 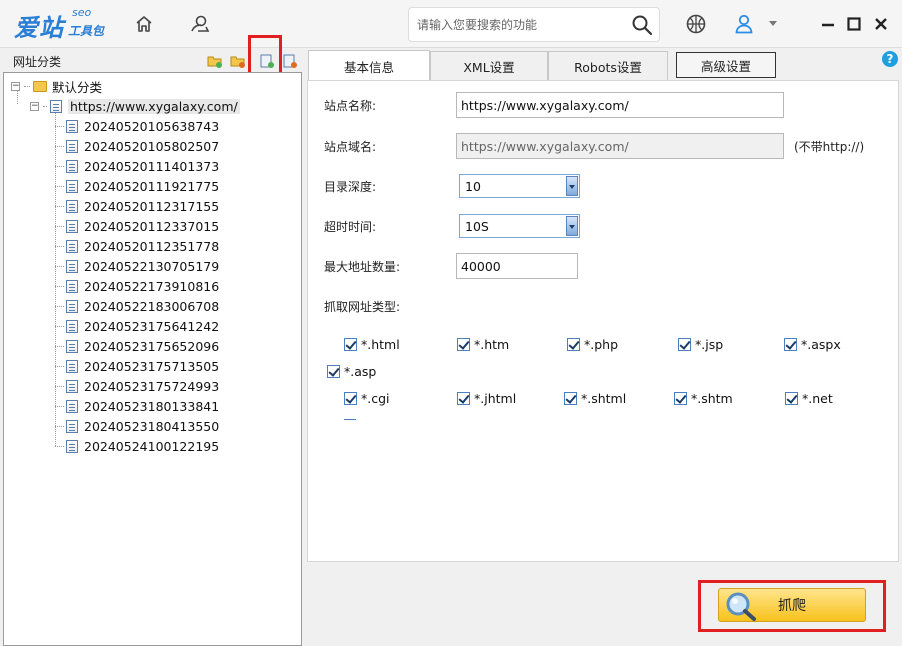 I want to click on url-type-checkbox: *.asp, so click(x=351, y=371).